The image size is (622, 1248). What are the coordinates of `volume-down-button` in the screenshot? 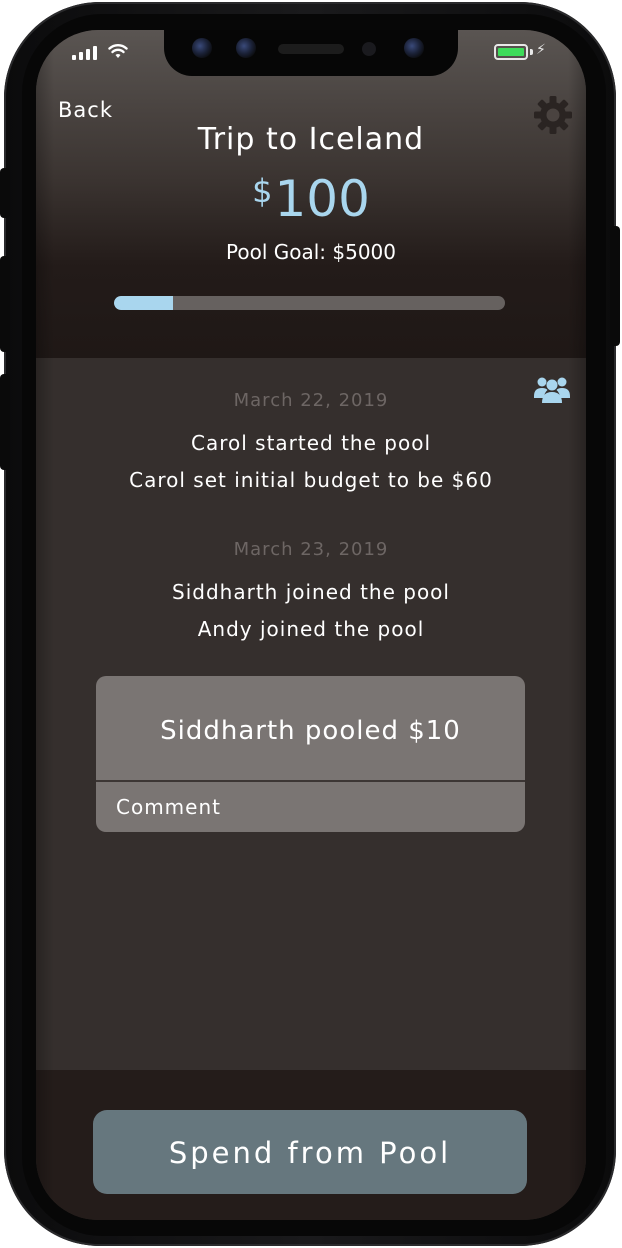 It's located at (5, 422).